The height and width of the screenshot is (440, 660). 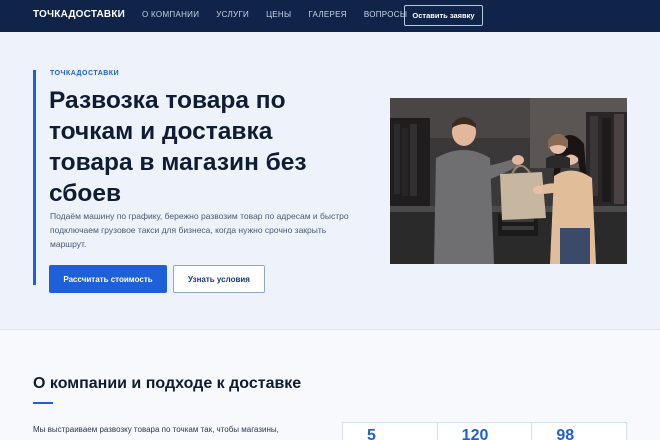 I want to click on learn-conditions-button: Узнать условия, so click(x=219, y=279).